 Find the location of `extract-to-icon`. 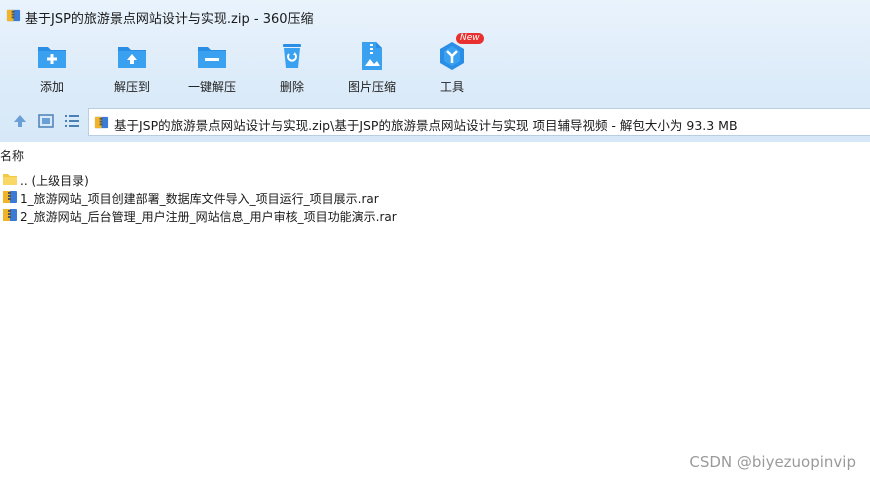

extract-to-icon is located at coordinates (132, 57).